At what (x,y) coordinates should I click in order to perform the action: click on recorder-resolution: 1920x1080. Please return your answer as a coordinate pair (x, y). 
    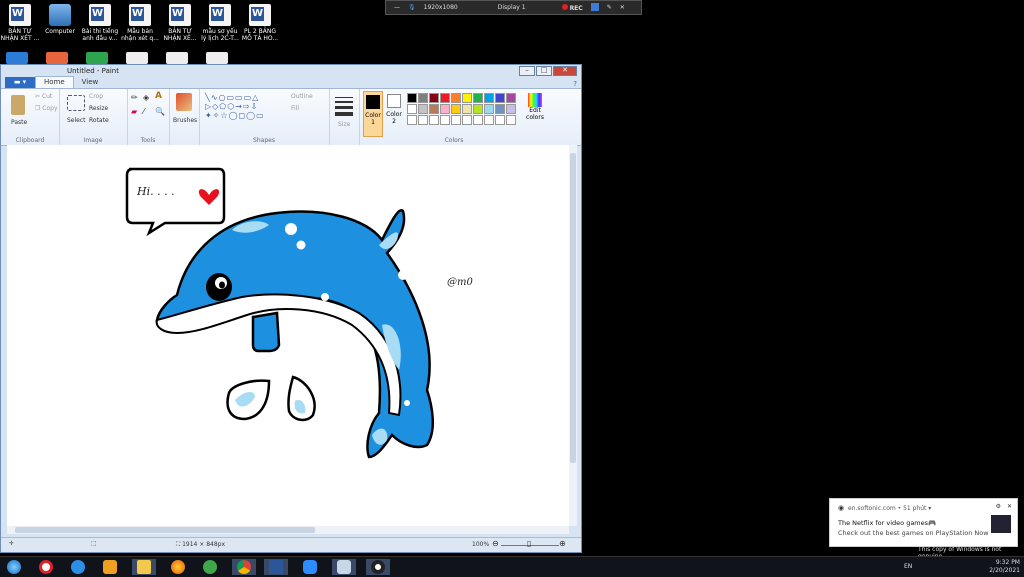
    Looking at the image, I should click on (441, 7).